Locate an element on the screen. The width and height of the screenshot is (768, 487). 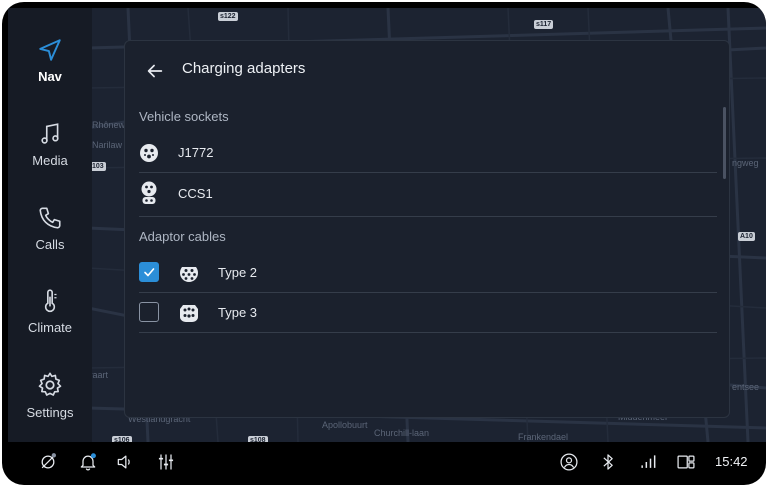
music-note-icon is located at coordinates (50, 133).